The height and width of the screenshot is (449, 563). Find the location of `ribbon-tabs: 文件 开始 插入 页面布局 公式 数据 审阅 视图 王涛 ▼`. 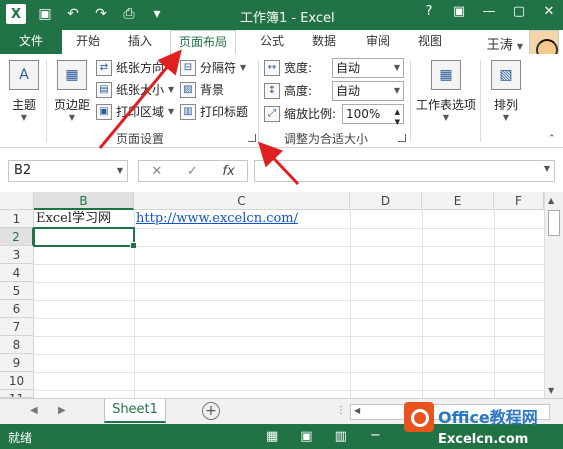

ribbon-tabs: 文件 开始 插入 页面布局 公式 数据 审阅 视图 王涛 ▼ is located at coordinates (281, 45).